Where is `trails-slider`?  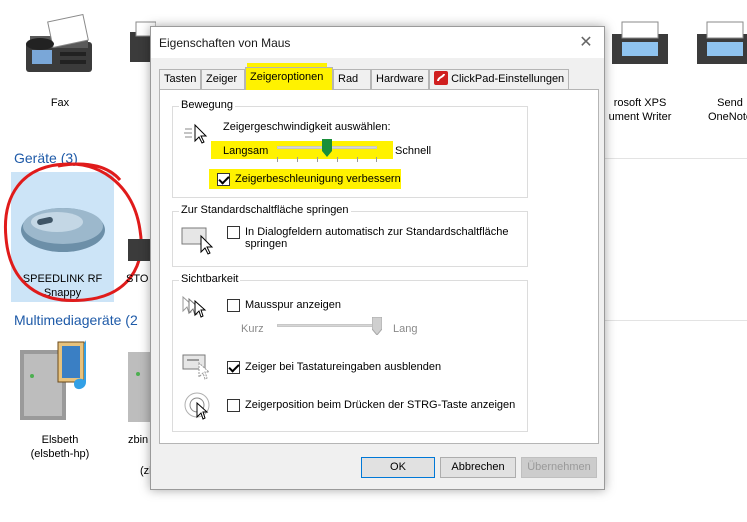 trails-slider is located at coordinates (329, 327).